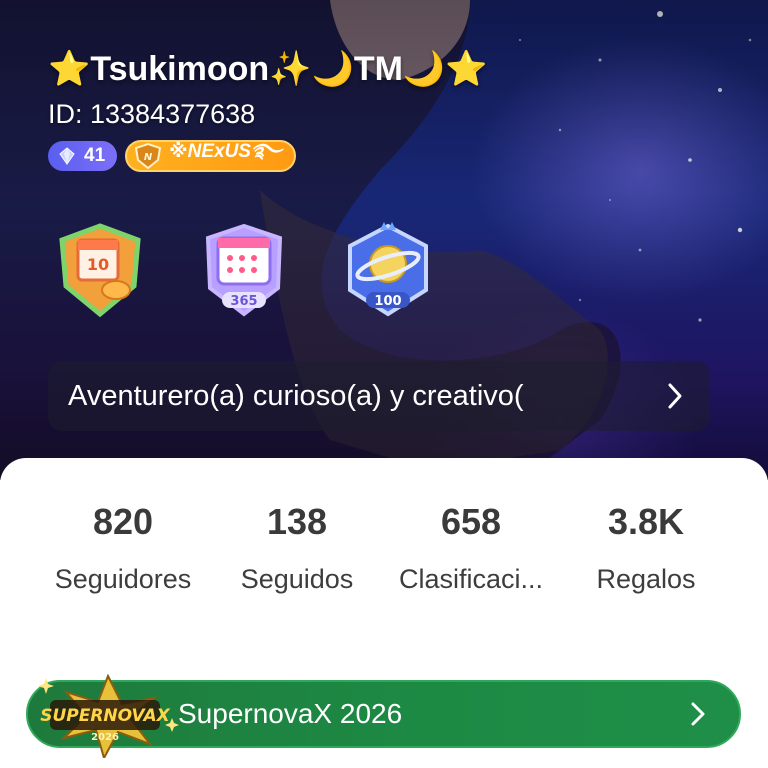 Image resolution: width=768 pixels, height=768 pixels. I want to click on bio-text: Aventurero(a) curioso(a) y creativo(, so click(296, 395).